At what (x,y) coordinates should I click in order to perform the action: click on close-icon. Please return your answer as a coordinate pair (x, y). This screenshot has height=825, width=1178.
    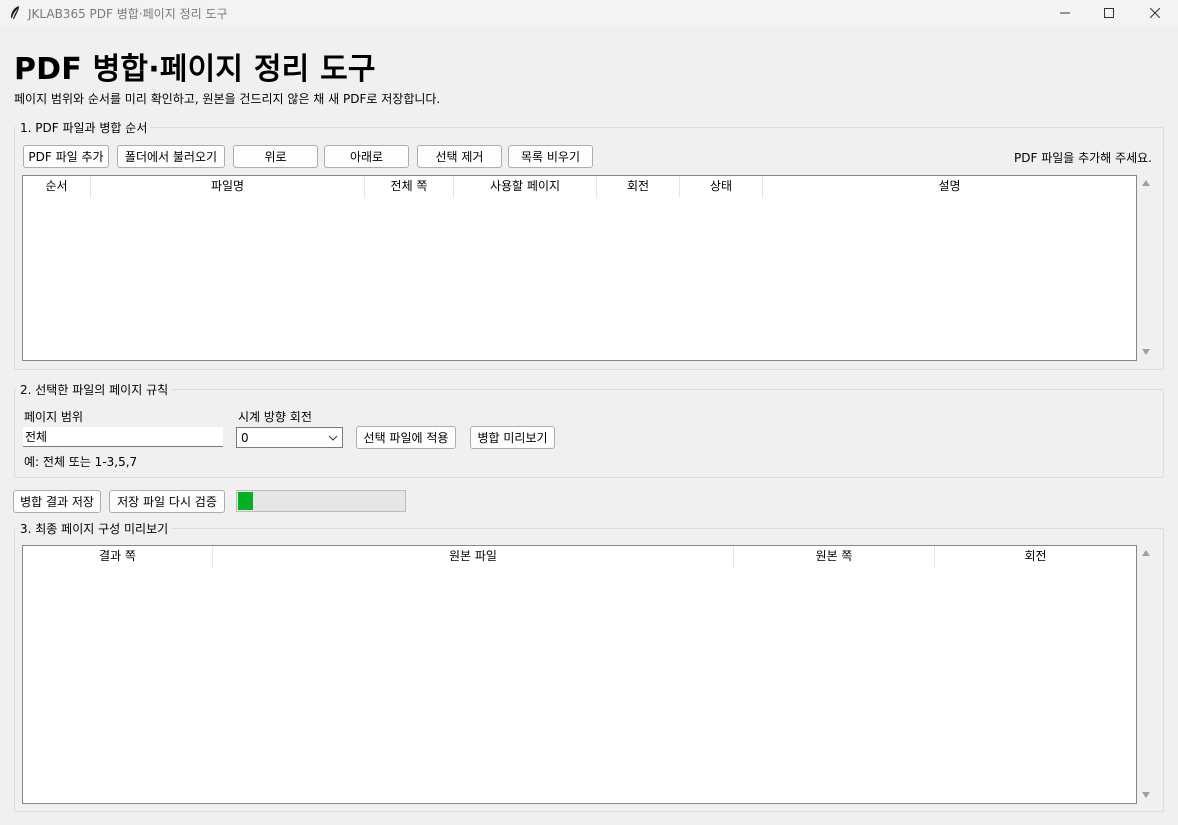
    Looking at the image, I should click on (1155, 13).